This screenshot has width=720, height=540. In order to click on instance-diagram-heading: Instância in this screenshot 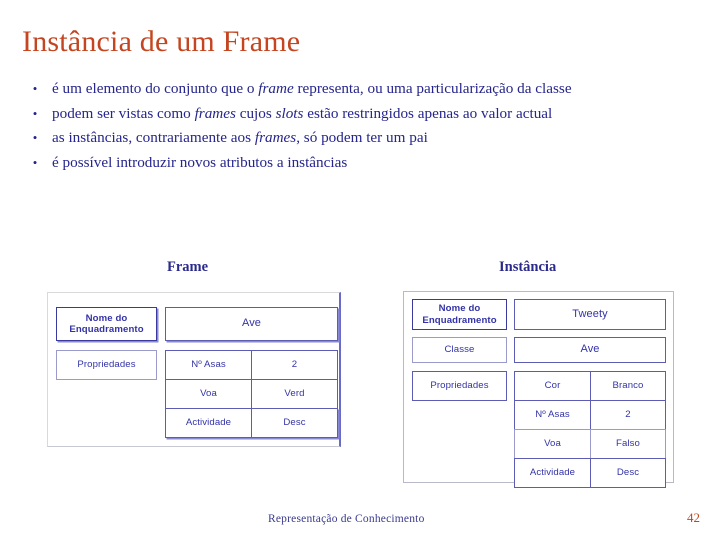, I will do `click(528, 267)`.